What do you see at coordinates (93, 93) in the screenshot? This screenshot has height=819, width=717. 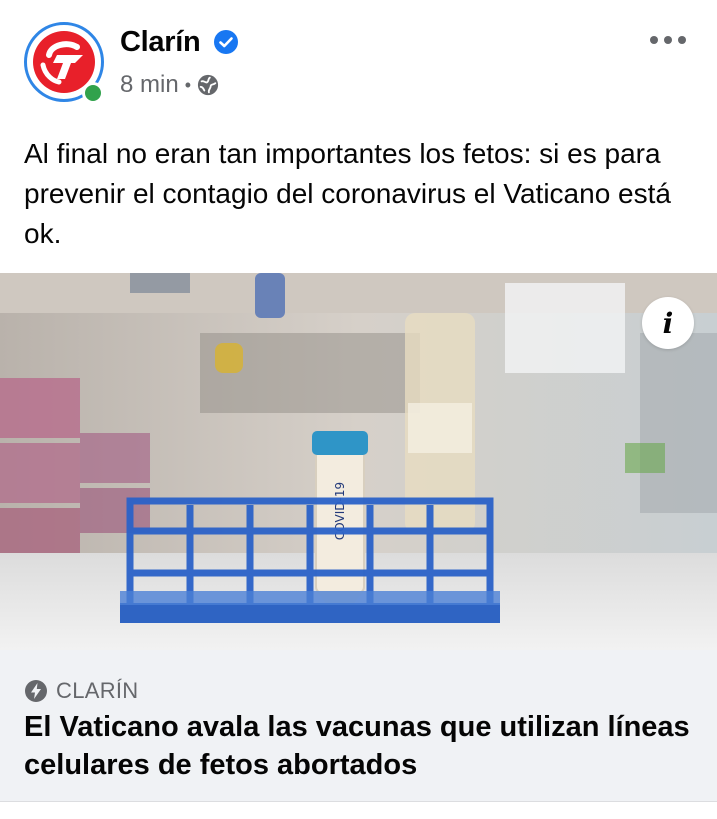 I see `online-status-dot` at bounding box center [93, 93].